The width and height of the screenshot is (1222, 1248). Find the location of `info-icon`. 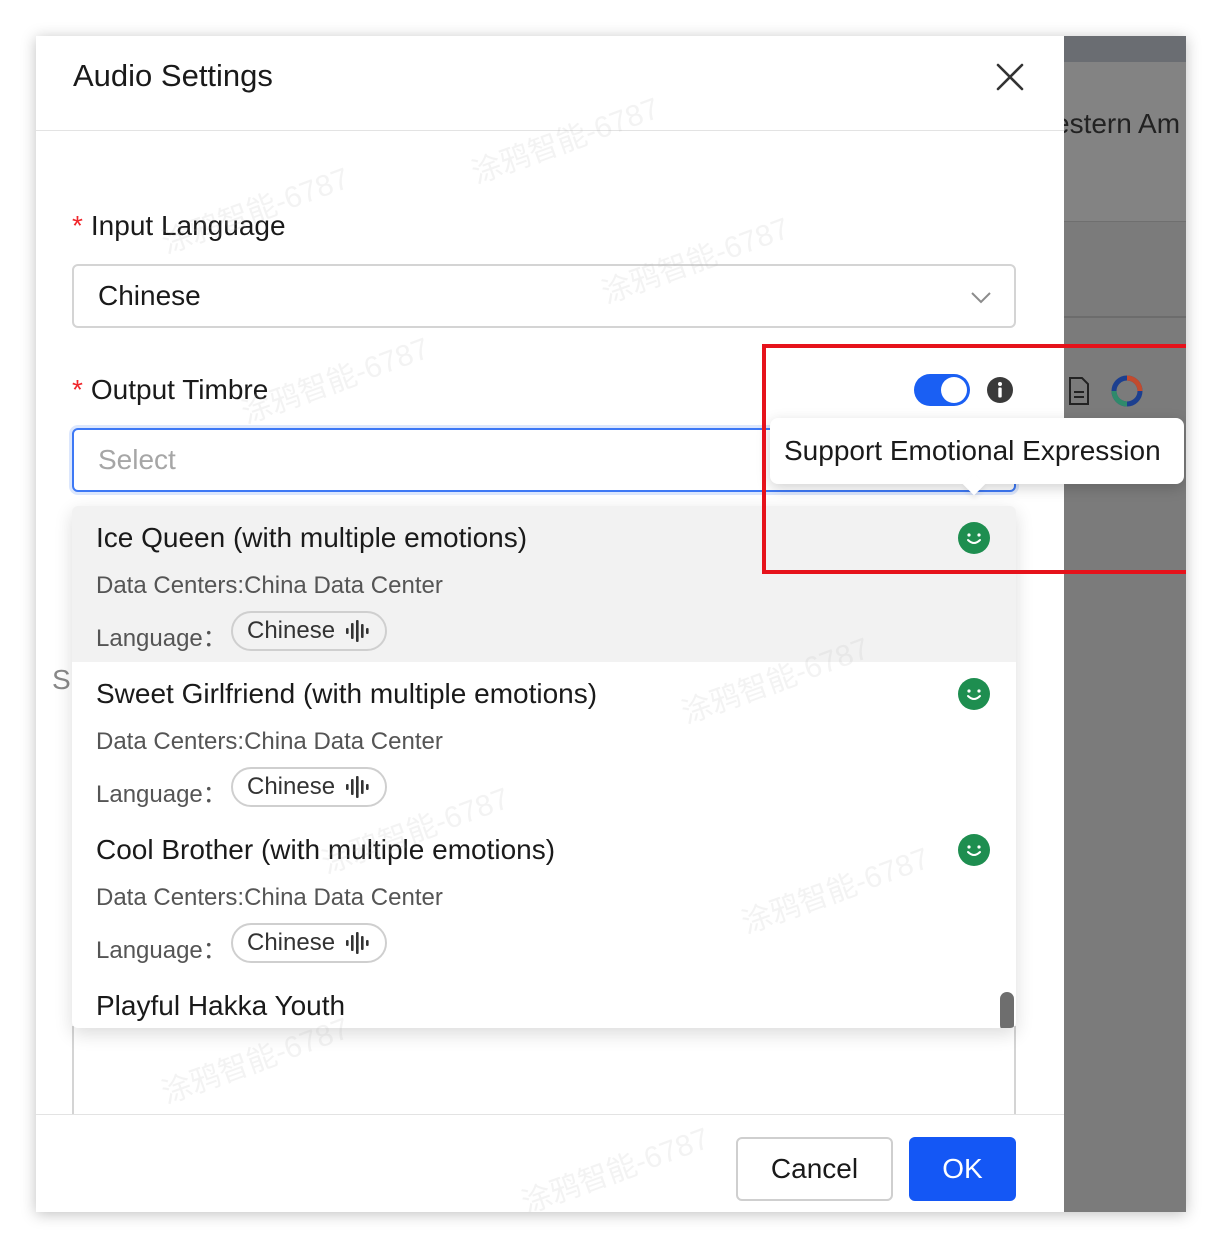

info-icon is located at coordinates (1000, 390).